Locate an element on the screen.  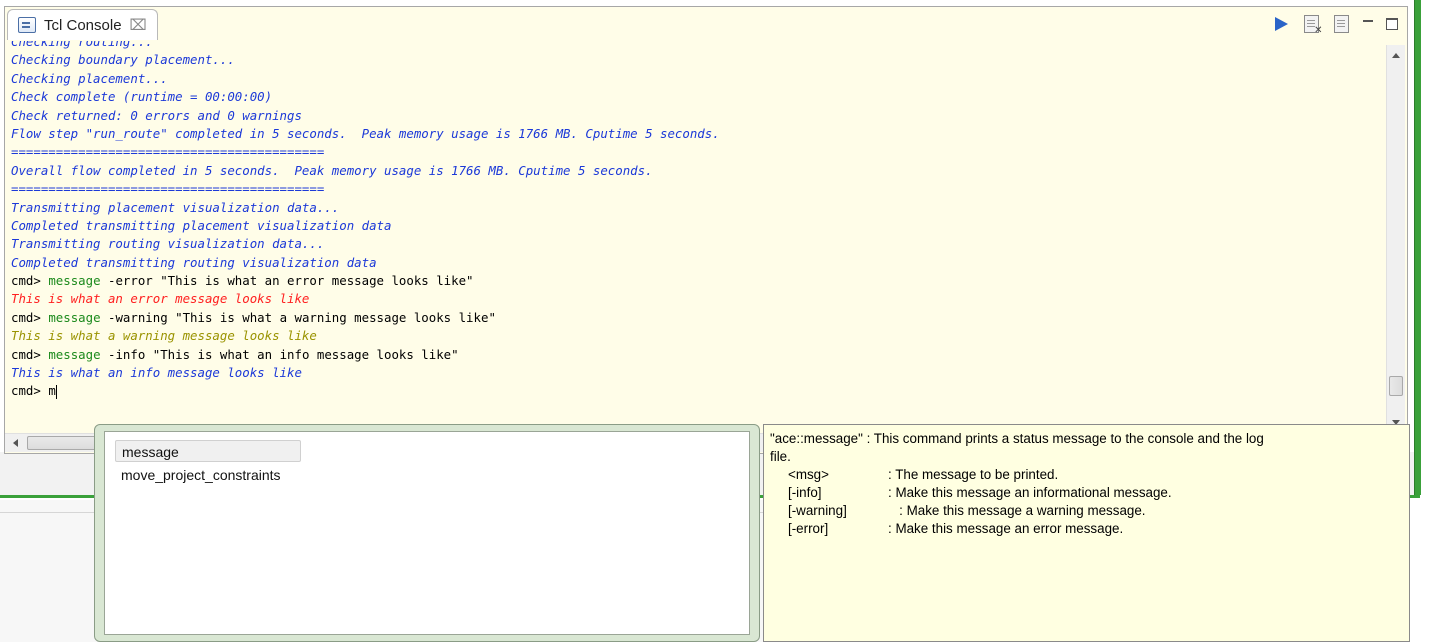
run-icon is located at coordinates (1281, 24).